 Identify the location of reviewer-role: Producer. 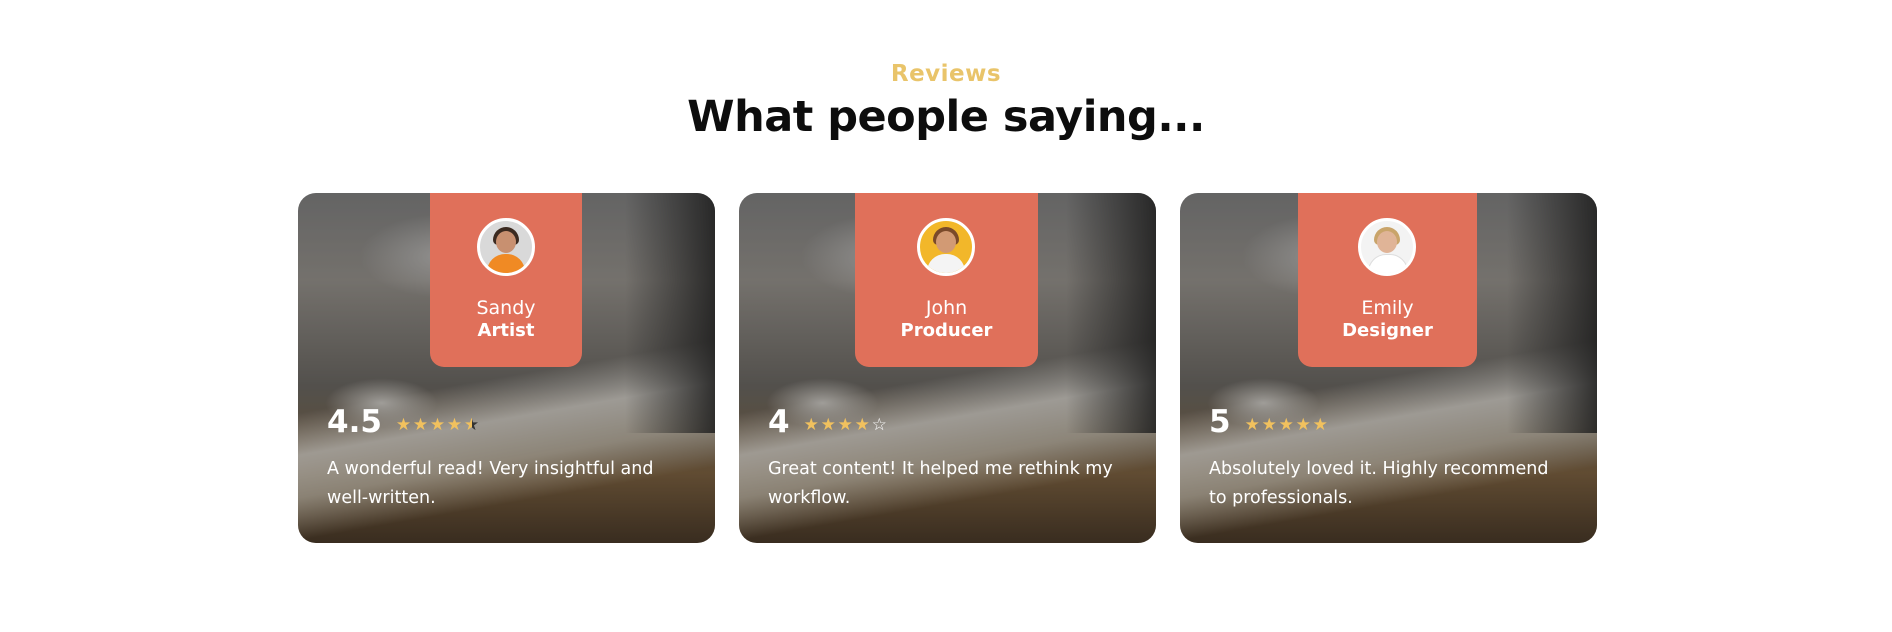
(946, 330).